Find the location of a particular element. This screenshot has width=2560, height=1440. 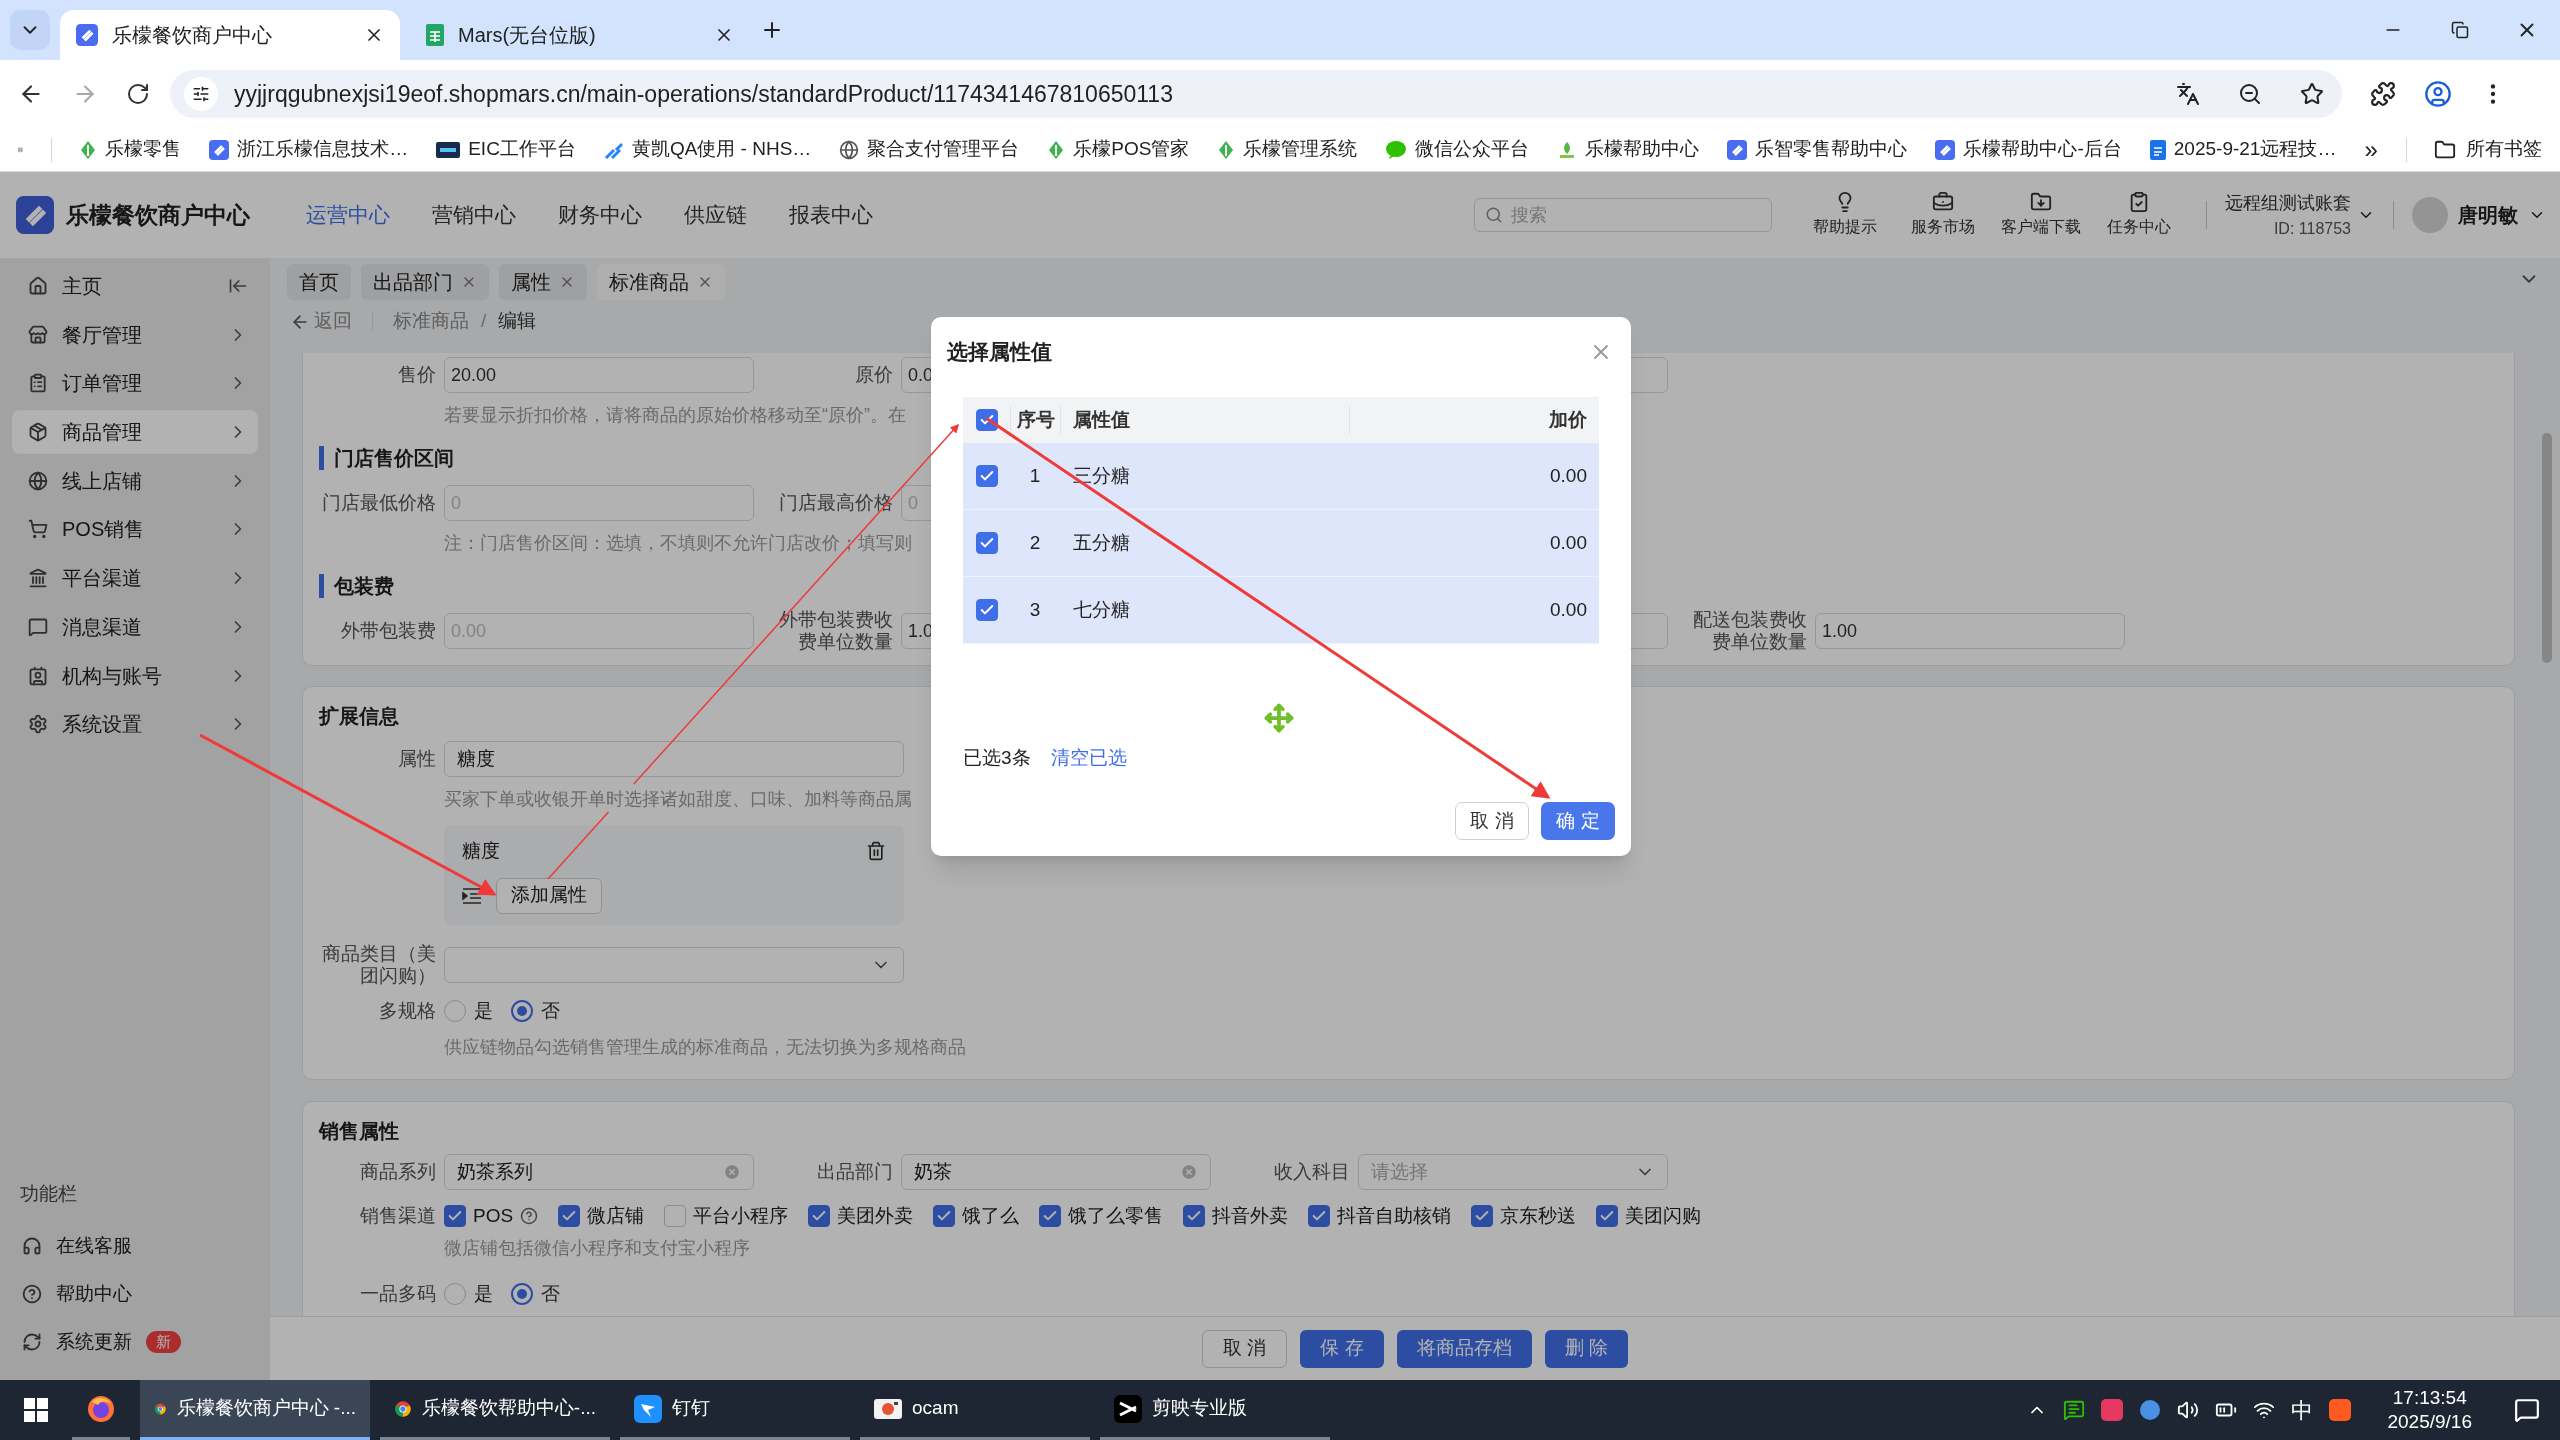

translate-icon is located at coordinates (2188, 94).